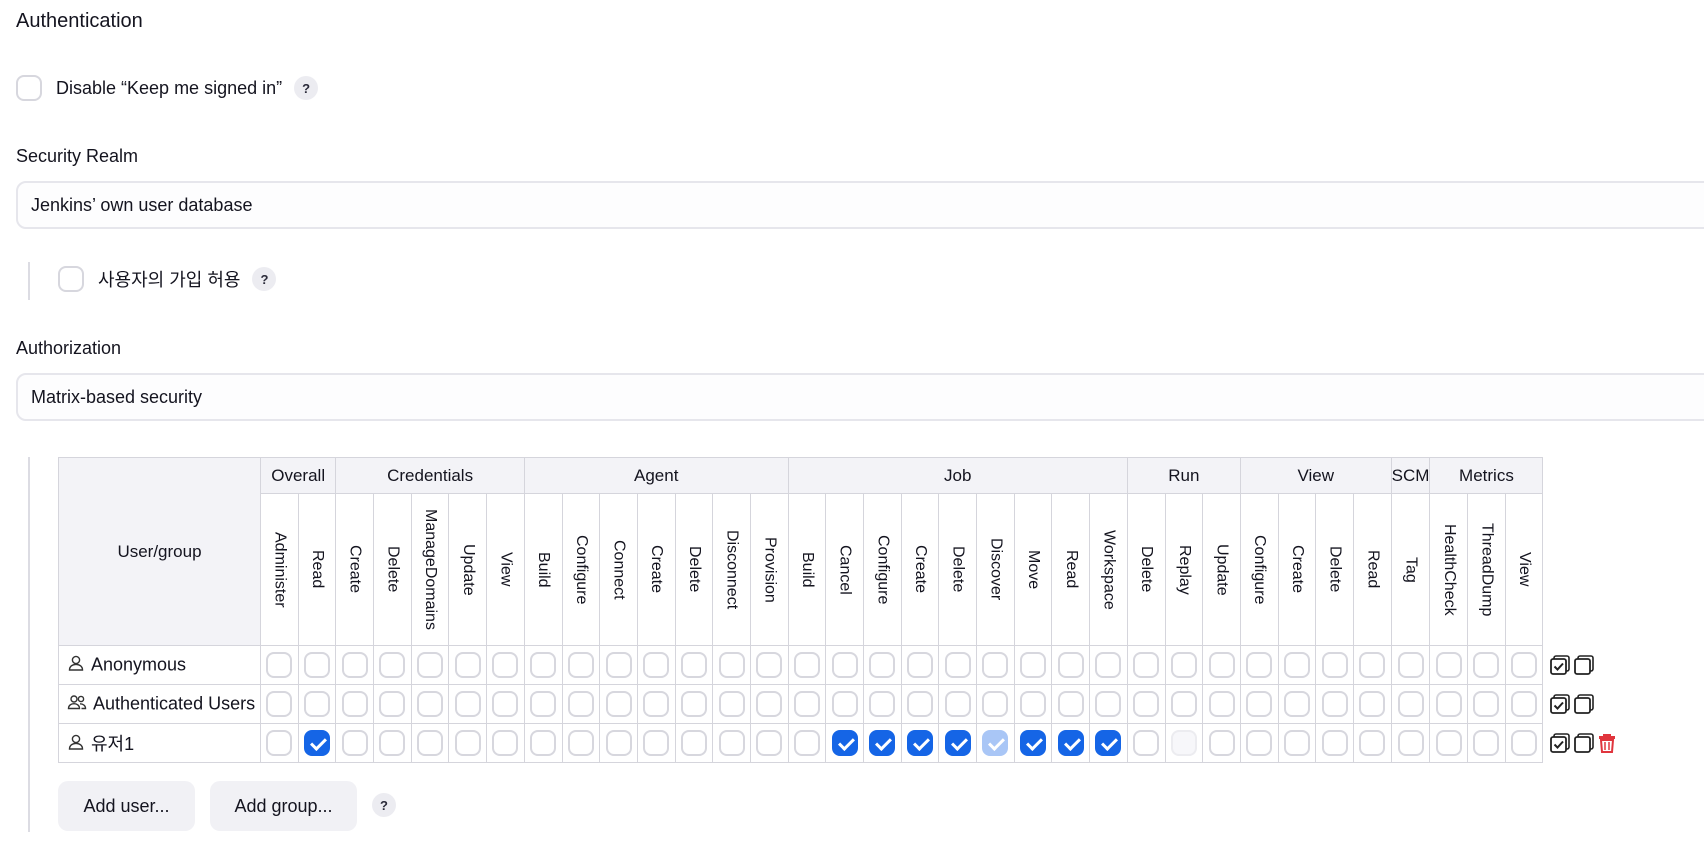 This screenshot has height=847, width=1704. Describe the element at coordinates (860, 205) in the screenshot. I see `security-realm-select: Jenkins’ own user database` at that location.